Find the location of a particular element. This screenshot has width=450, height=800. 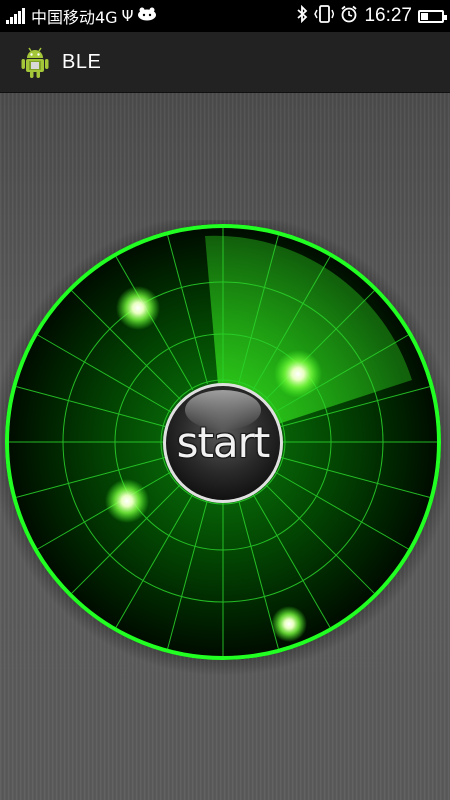

status-right: 16:27 is located at coordinates (371, 16).